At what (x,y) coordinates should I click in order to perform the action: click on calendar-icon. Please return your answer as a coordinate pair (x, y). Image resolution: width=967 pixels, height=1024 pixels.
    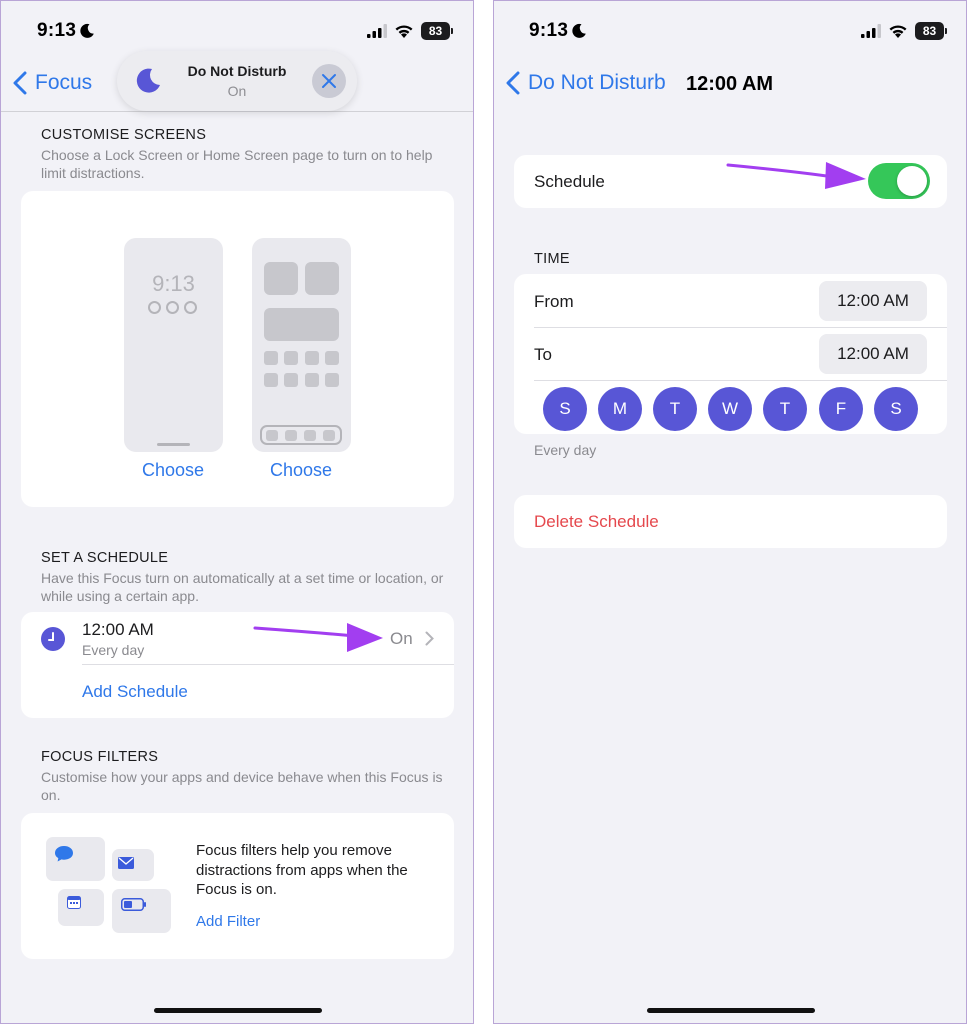
    Looking at the image, I should click on (74, 902).